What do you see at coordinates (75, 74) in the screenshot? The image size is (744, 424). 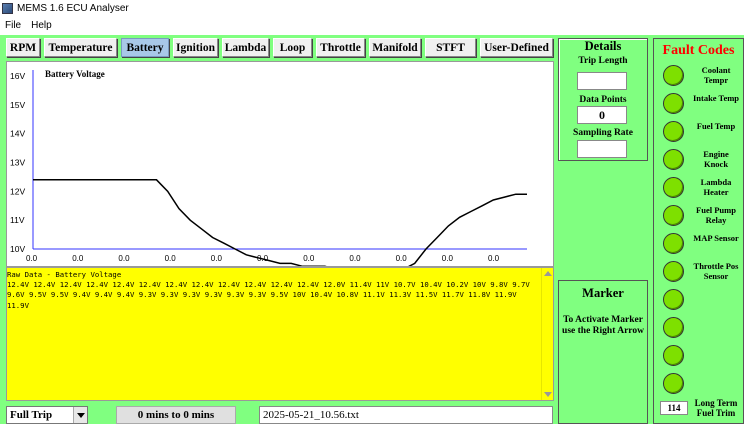 I see `chart-title: Battery Voltage` at bounding box center [75, 74].